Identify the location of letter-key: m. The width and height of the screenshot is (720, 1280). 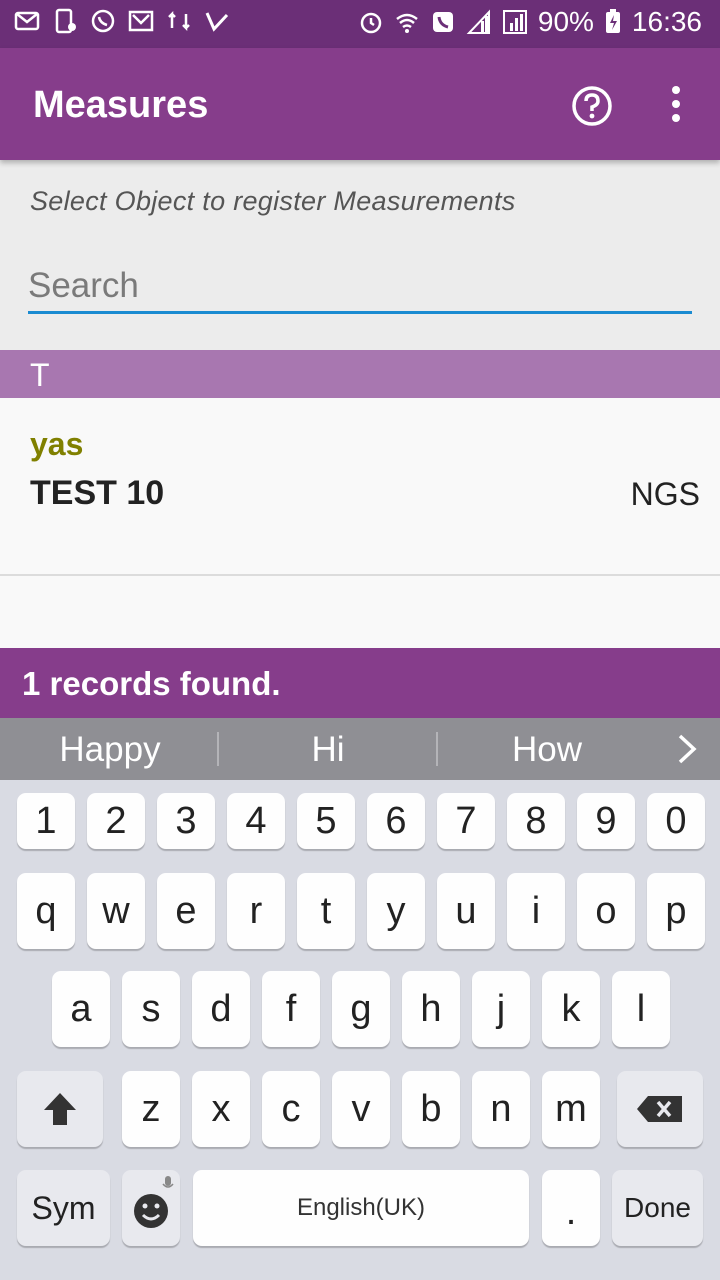
(571, 1109).